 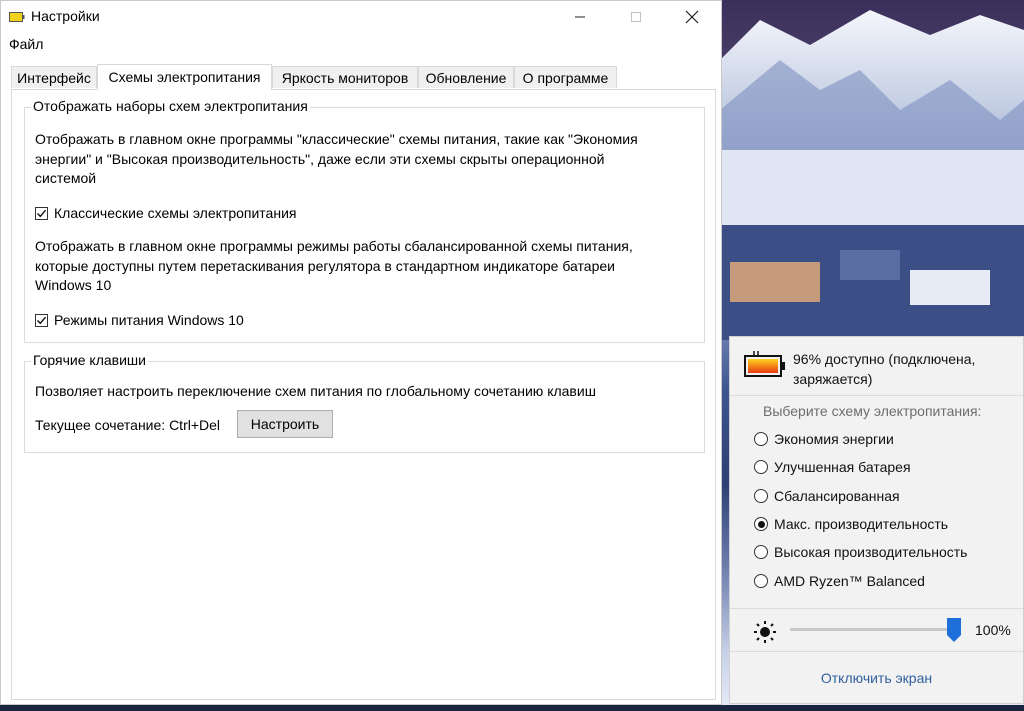 I want to click on brightness-slider-track, so click(x=872, y=629).